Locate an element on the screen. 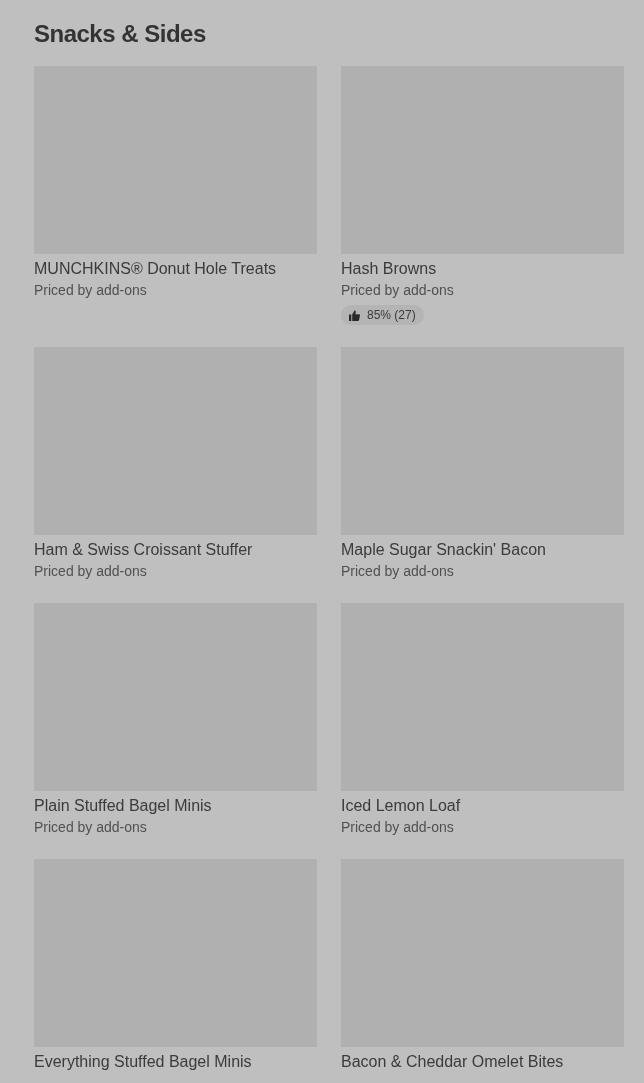 The height and width of the screenshot is (1083, 644). item-name: Everything Stuffed Bagel Minis is located at coordinates (175, 1062).